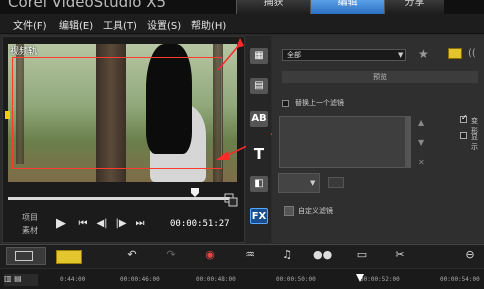  I want to click on timeline-view-button, so click(69, 257).